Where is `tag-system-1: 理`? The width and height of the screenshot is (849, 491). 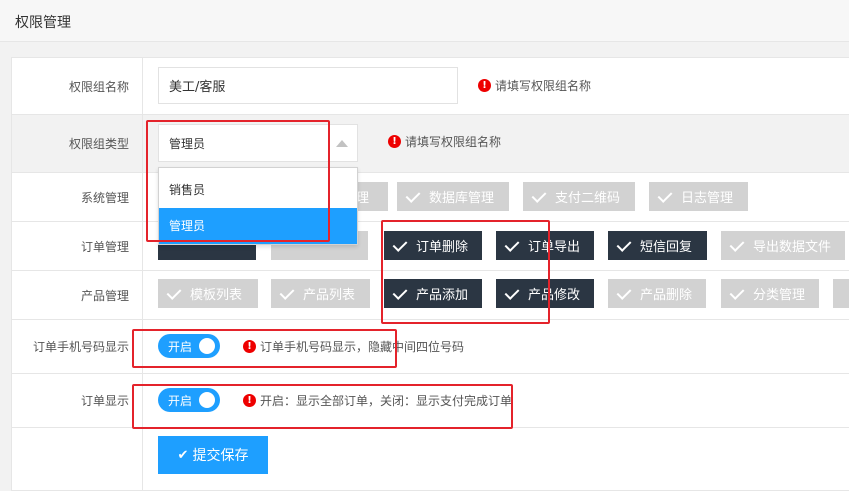
tag-system-1: 理 is located at coordinates (372, 196).